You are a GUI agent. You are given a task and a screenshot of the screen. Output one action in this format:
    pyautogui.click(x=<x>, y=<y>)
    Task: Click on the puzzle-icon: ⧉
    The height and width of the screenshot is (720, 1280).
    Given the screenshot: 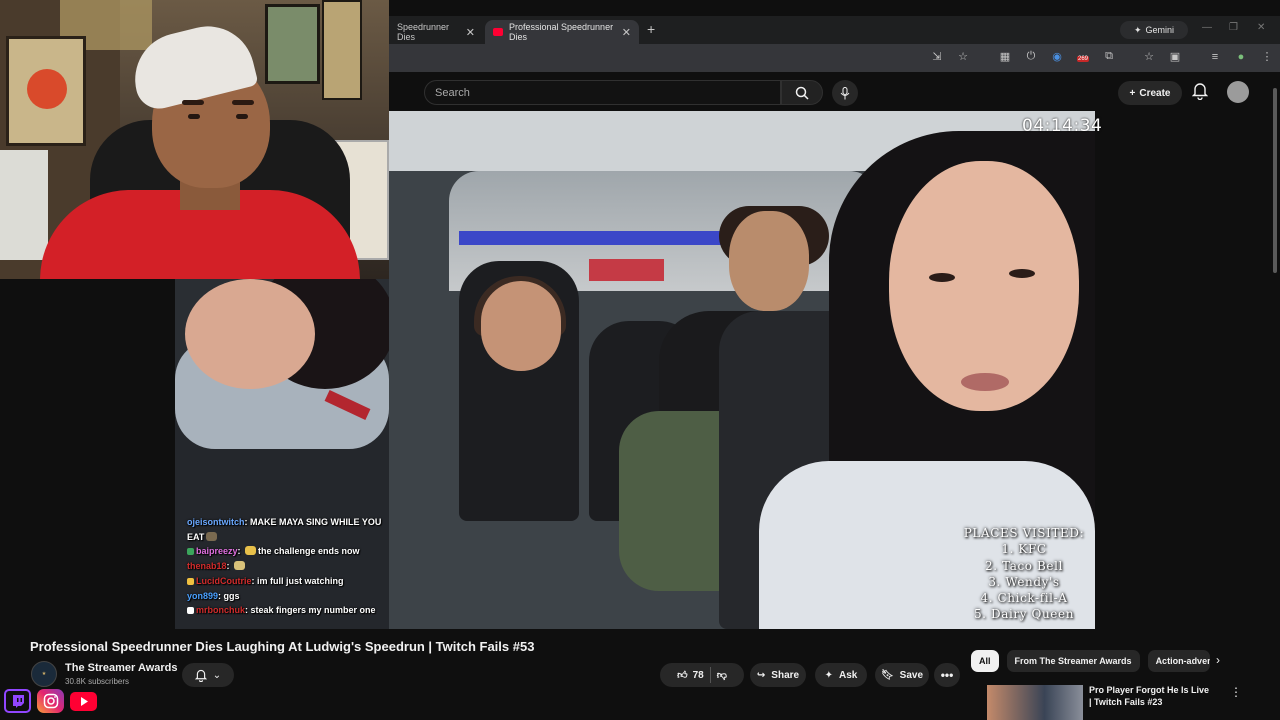 What is the action you would take?
    pyautogui.click(x=1109, y=56)
    